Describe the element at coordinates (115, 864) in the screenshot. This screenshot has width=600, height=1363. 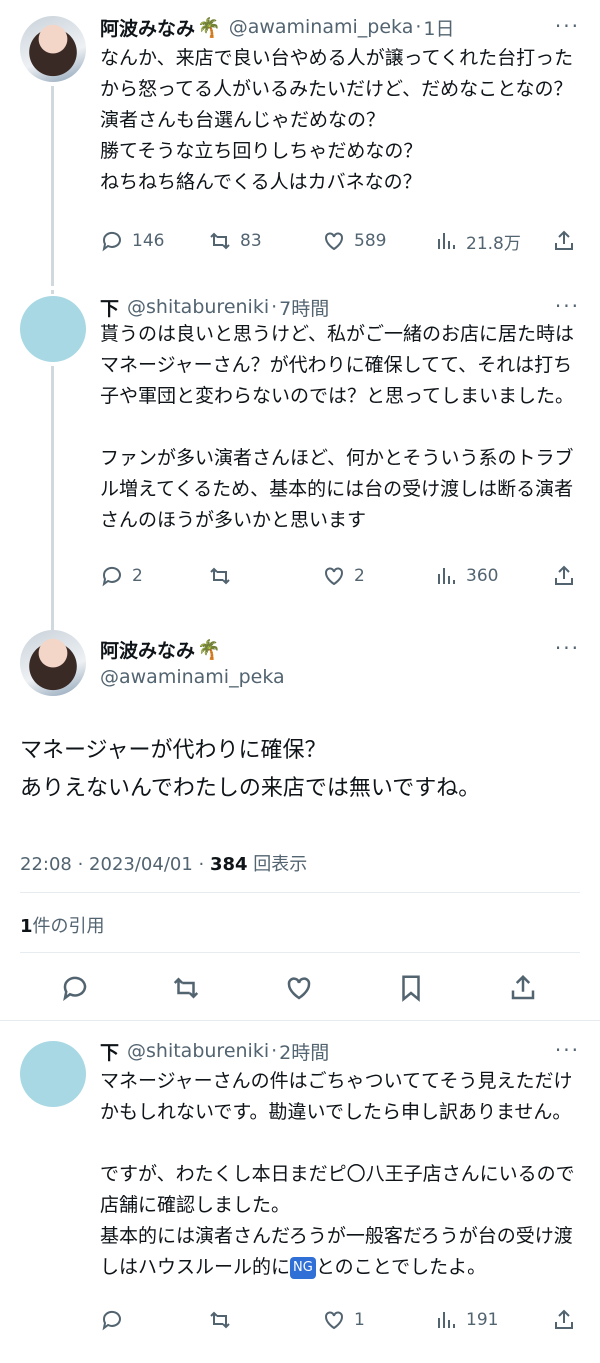
I see `tweet-datetime: 22:08 · 2023/04/01 ·` at that location.